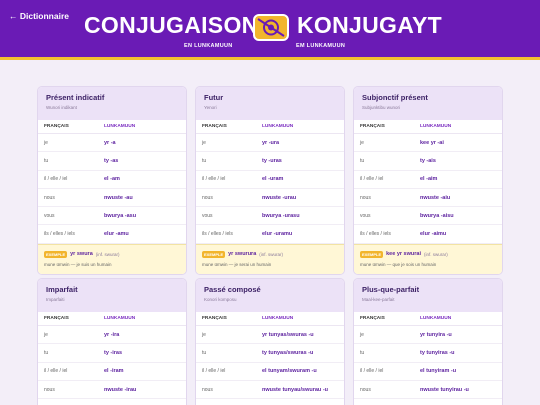 Image resolution: width=540 pixels, height=405 pixels. Describe the element at coordinates (112, 295) in the screenshot. I see `card-header: Imparfait Imparfaiti` at that location.